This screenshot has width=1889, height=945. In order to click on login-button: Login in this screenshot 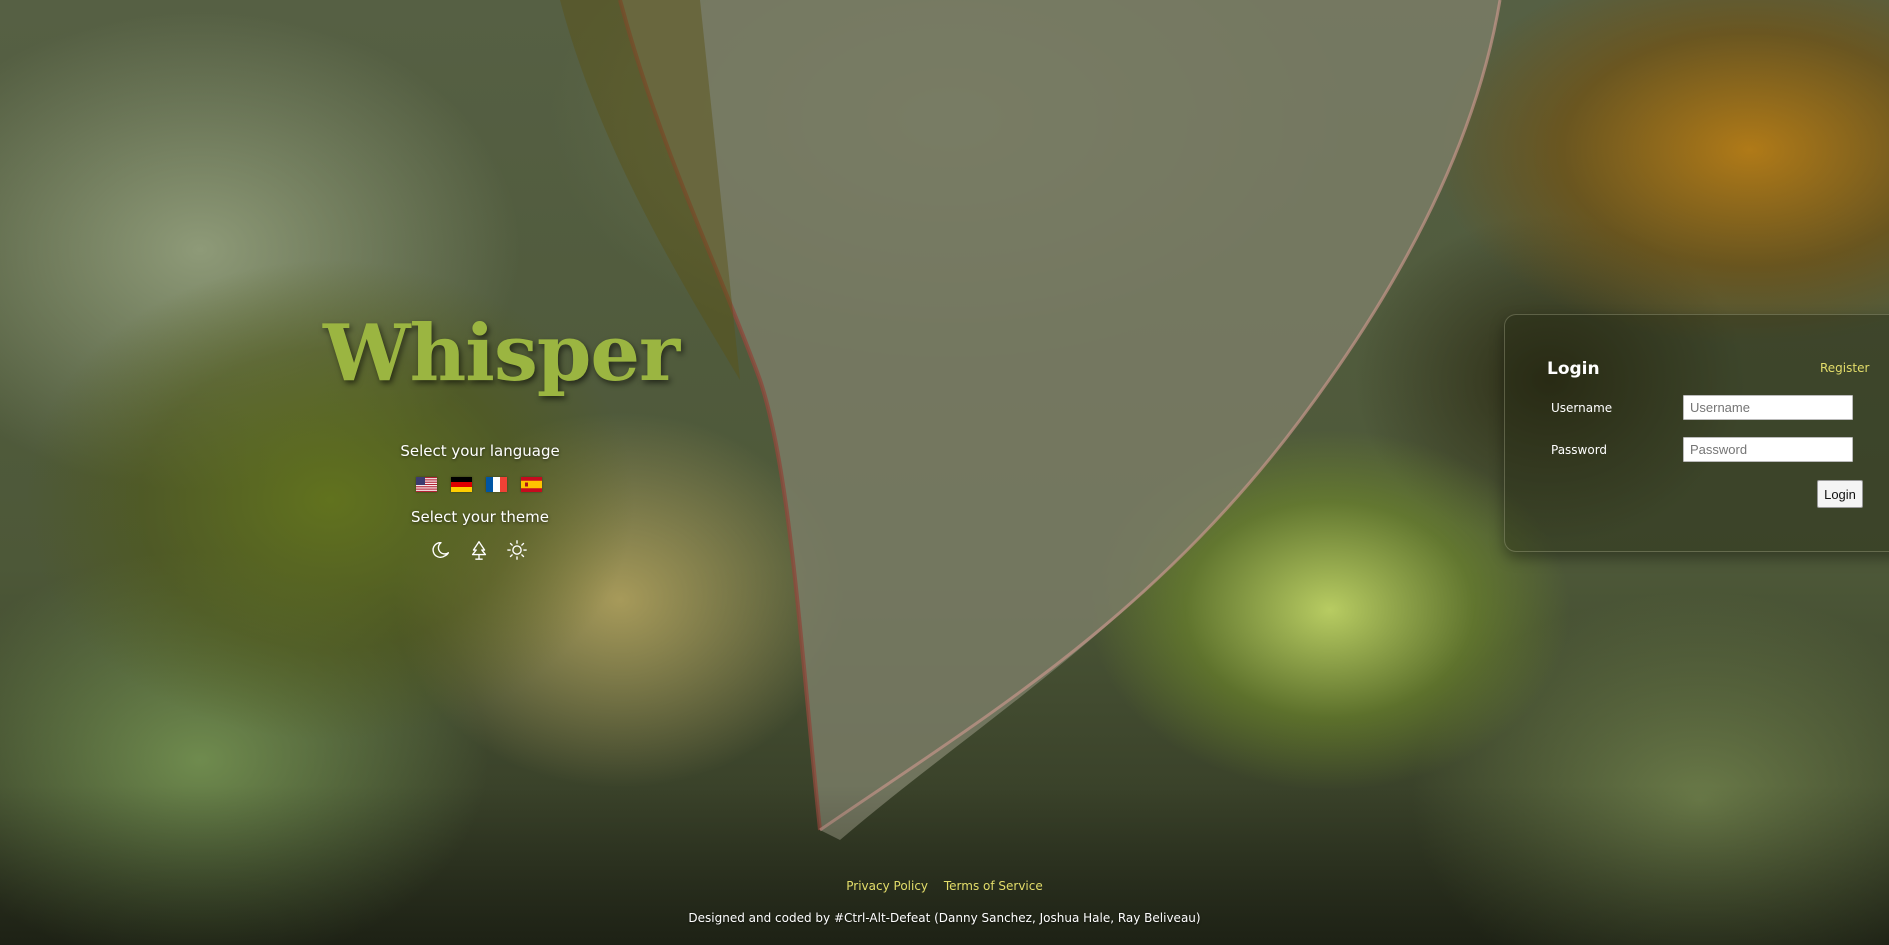, I will do `click(1840, 494)`.